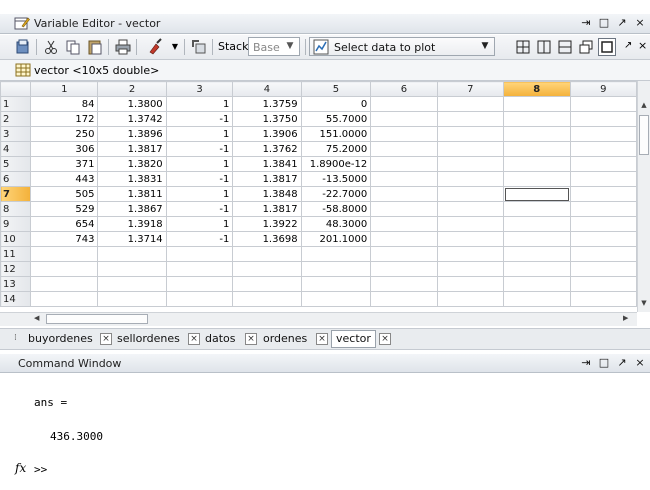 The height and width of the screenshot is (490, 650). Describe the element at coordinates (644, 135) in the screenshot. I see `vertical-scroll-thumb` at that location.